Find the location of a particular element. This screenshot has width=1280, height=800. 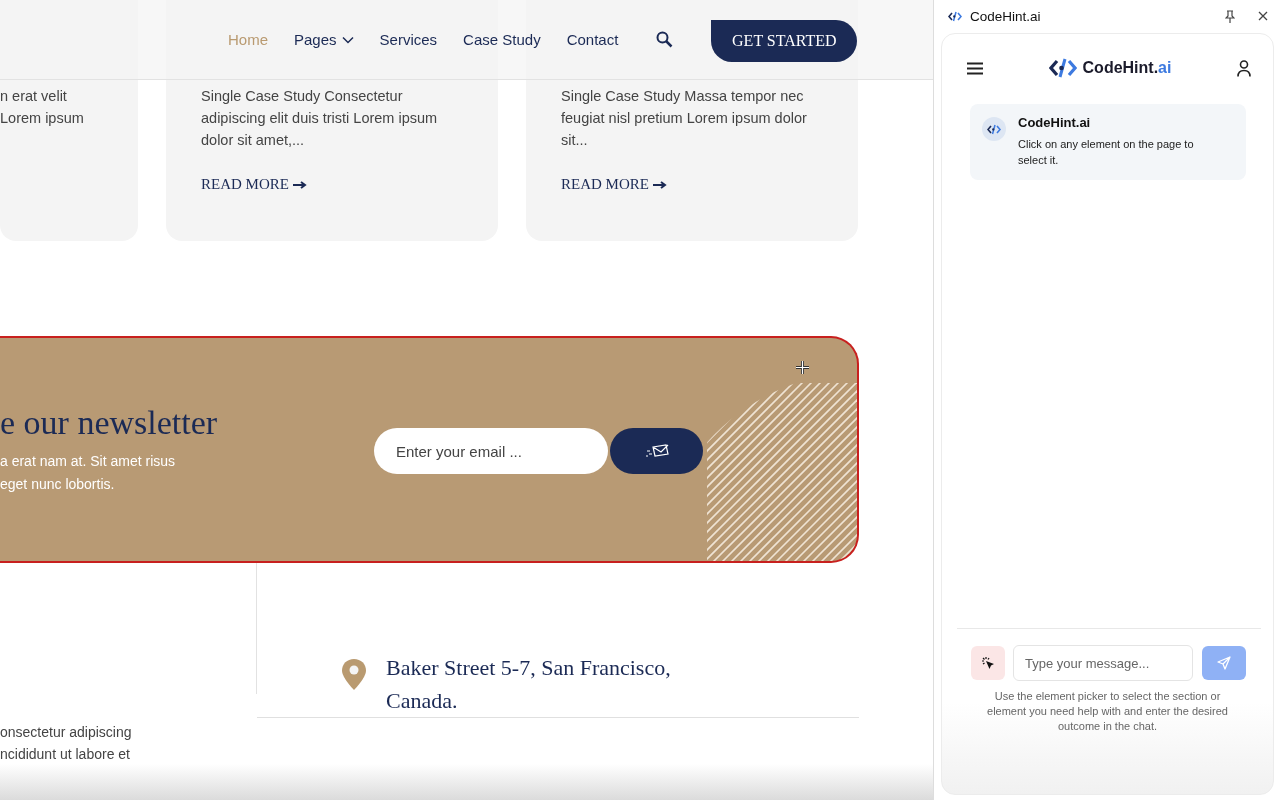

footer-text: onsectetur adipiscing ncididunt ut labore et is located at coordinates (66, 743).